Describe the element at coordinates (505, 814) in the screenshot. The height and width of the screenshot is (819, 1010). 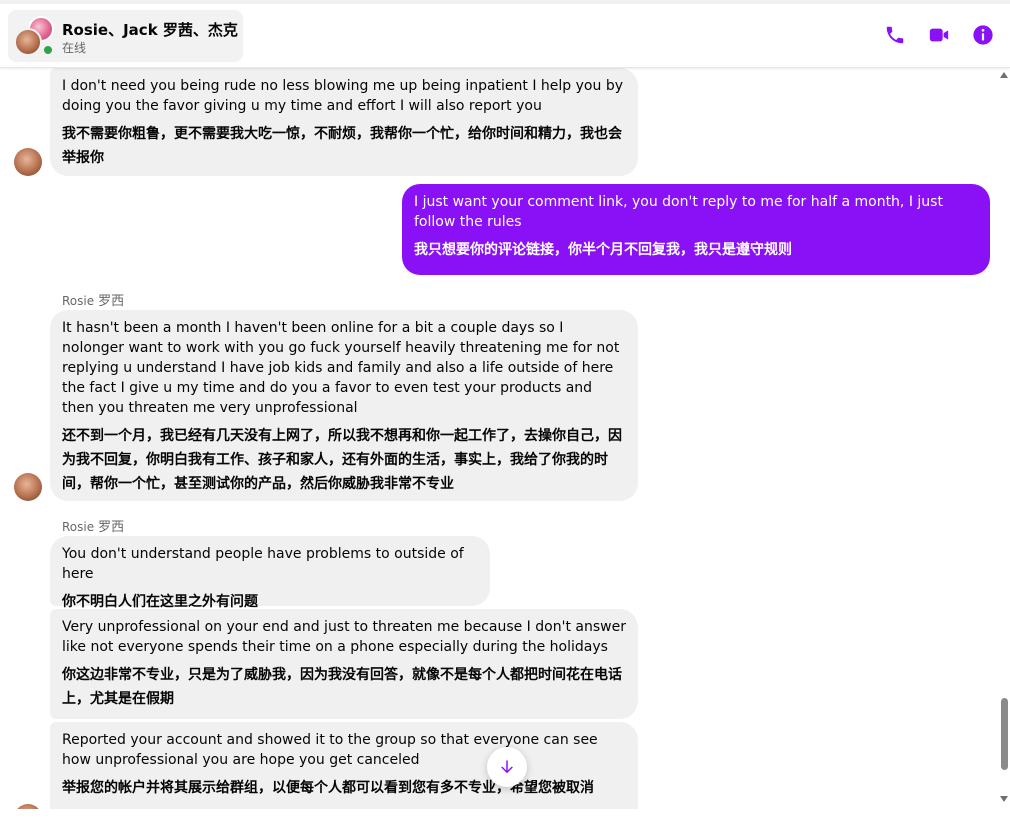
I see `bottom-edge` at that location.